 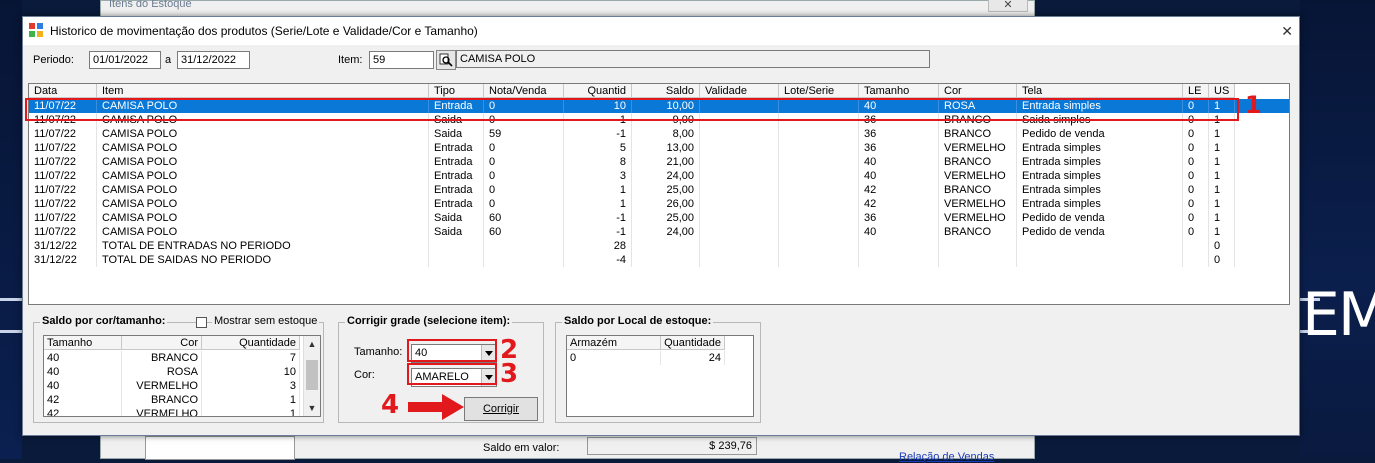 What do you see at coordinates (1008, 6) in the screenshot?
I see `background-close-button: ✕` at bounding box center [1008, 6].